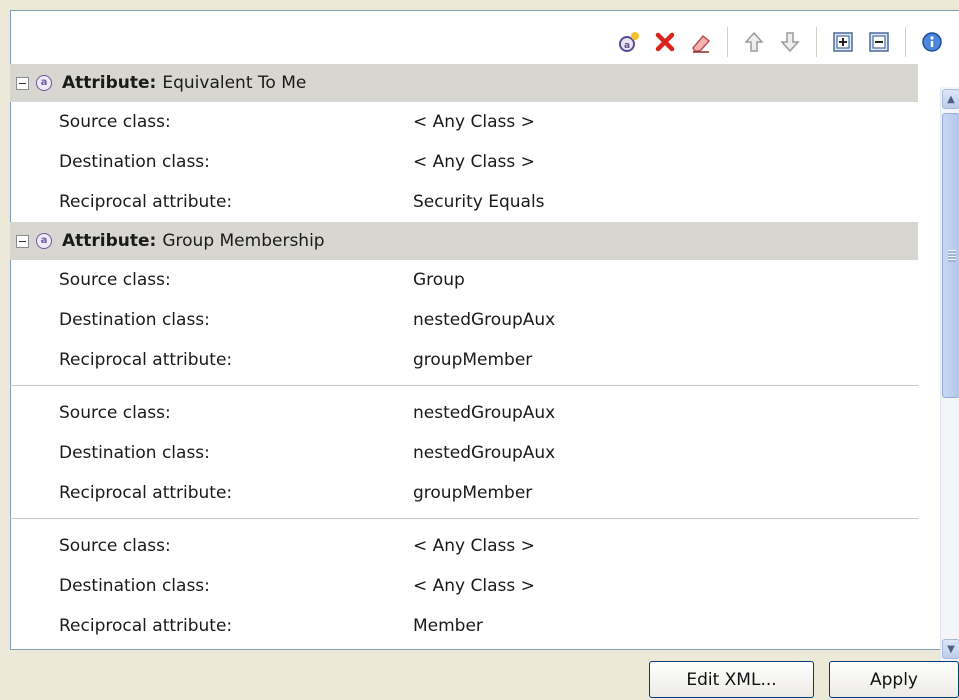  Describe the element at coordinates (665, 42) in the screenshot. I see `delete-icon` at that location.